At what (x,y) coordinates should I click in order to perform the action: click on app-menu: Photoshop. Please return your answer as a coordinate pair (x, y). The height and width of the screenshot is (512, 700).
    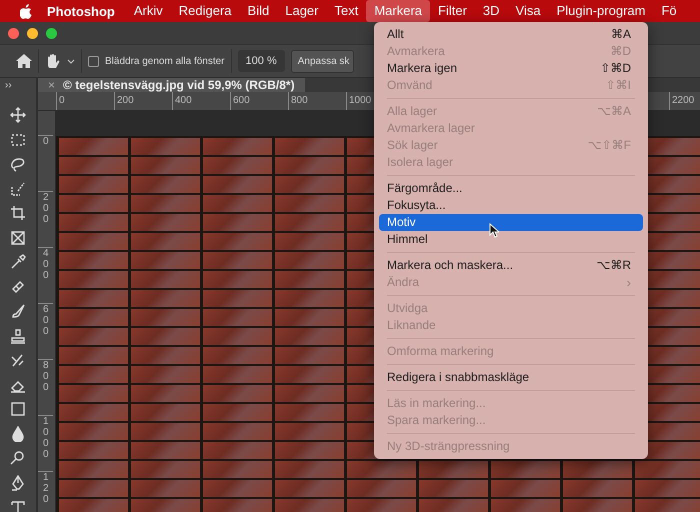
    Looking at the image, I should click on (81, 11).